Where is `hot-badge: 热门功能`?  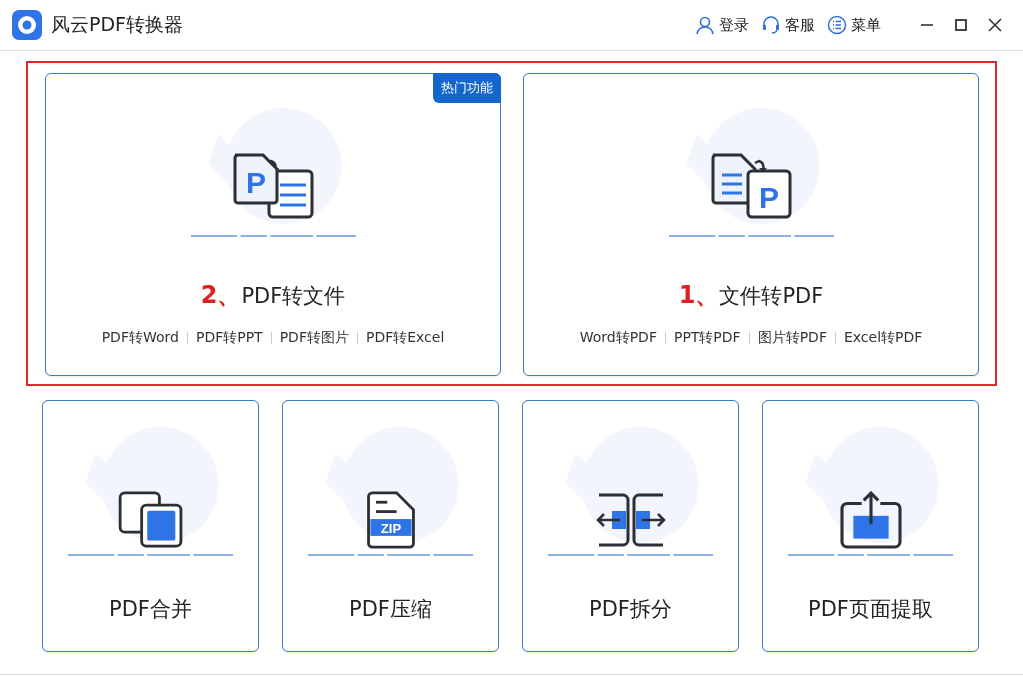
hot-badge: 热门功能 is located at coordinates (467, 88).